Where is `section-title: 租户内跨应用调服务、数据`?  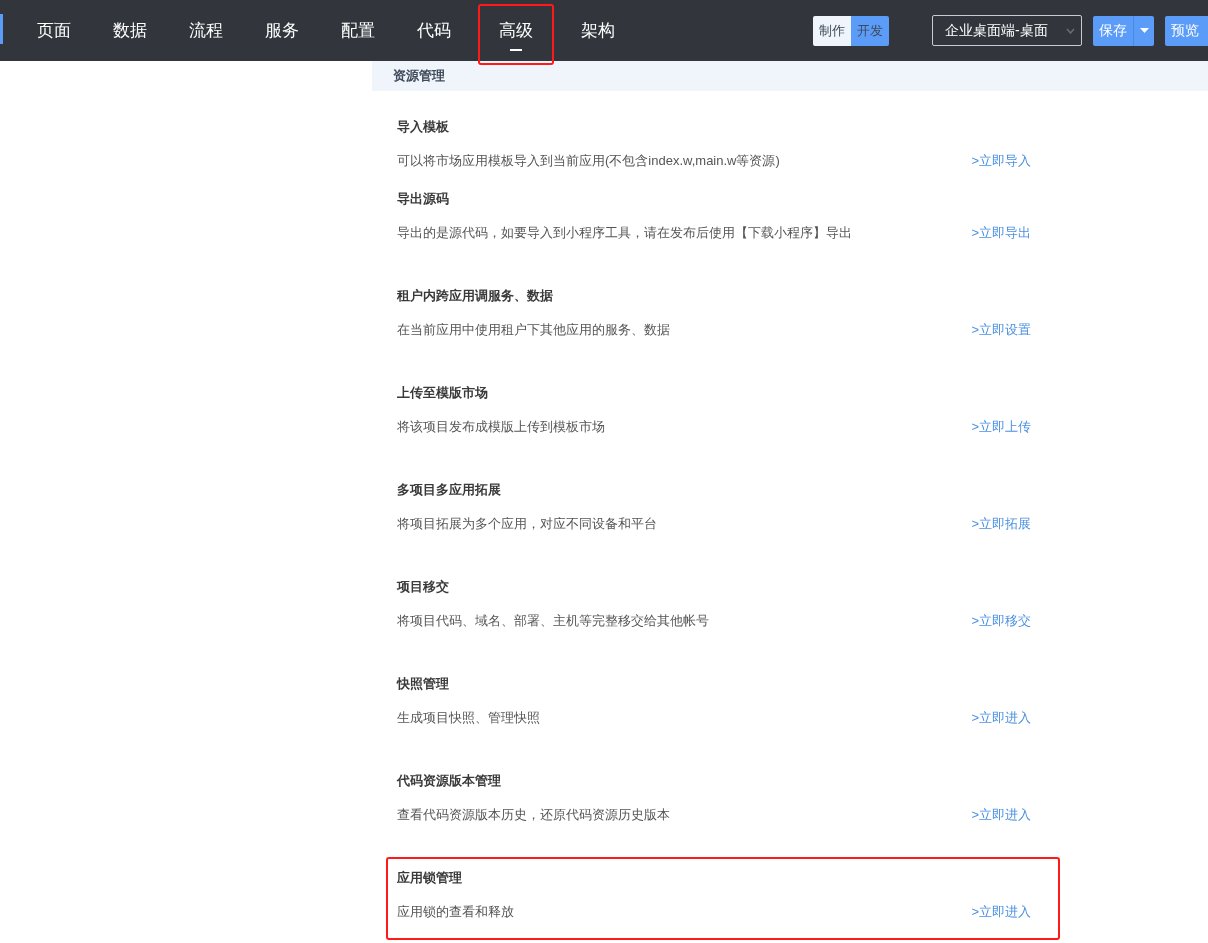 section-title: 租户内跨应用调服务、数据 is located at coordinates (475, 296).